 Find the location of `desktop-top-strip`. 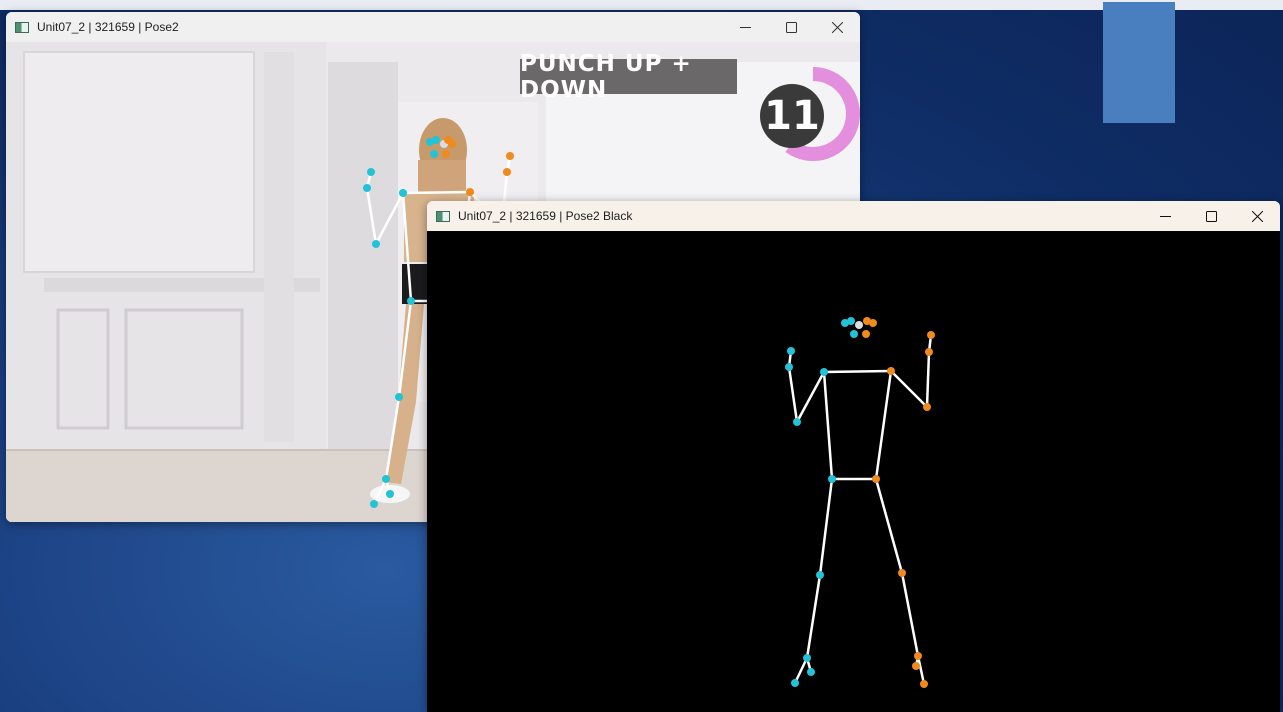

desktop-top-strip is located at coordinates (641, 5).